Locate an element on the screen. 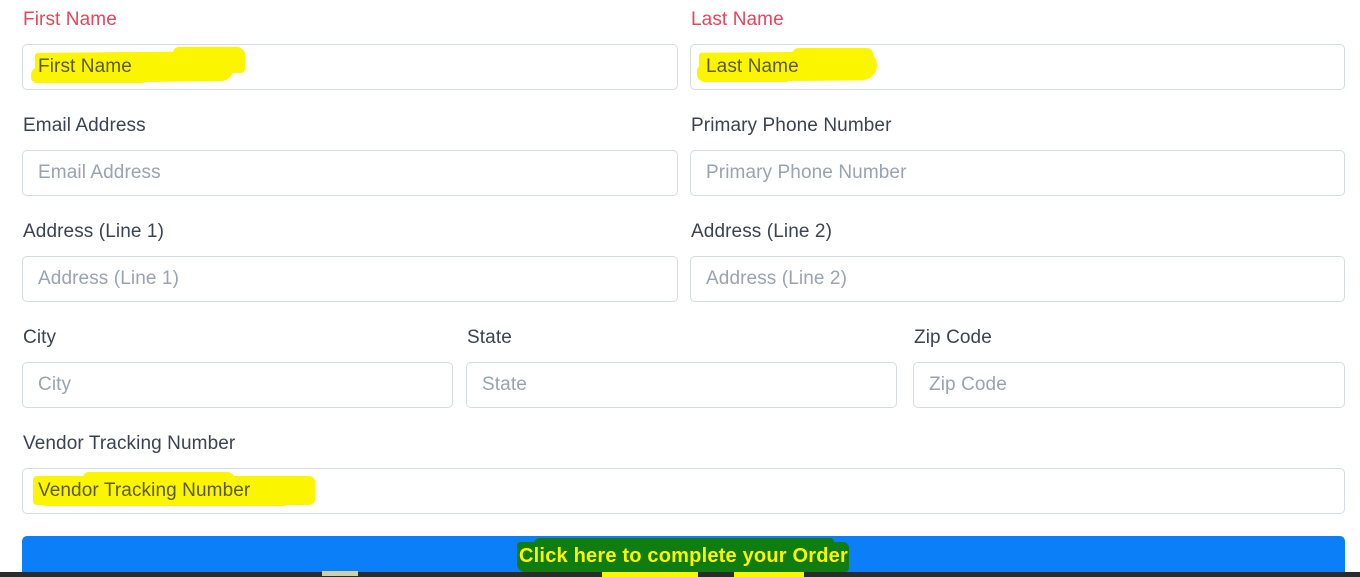 This screenshot has width=1360, height=577. zip-code-field: Zip Code Zip Code is located at coordinates (1129, 367).